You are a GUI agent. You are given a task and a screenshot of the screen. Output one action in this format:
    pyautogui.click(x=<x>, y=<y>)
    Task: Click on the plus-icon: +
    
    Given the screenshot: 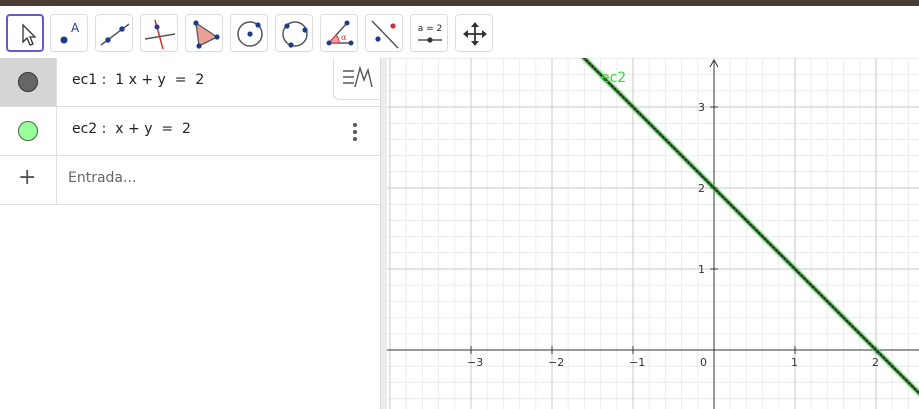 What is the action you would take?
    pyautogui.click(x=27, y=178)
    